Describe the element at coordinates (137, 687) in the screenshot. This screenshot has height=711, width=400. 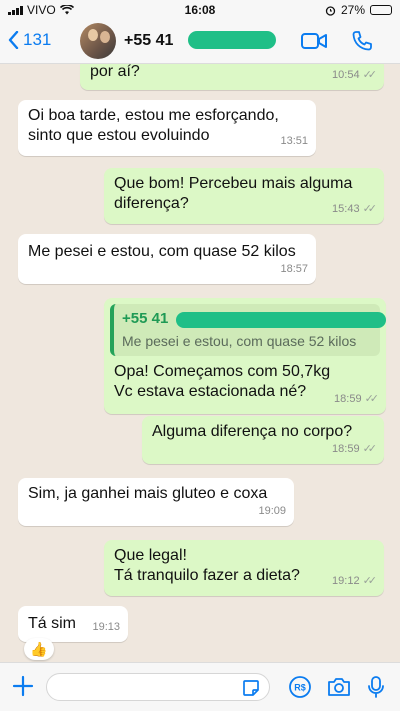
I see `message-input` at that location.